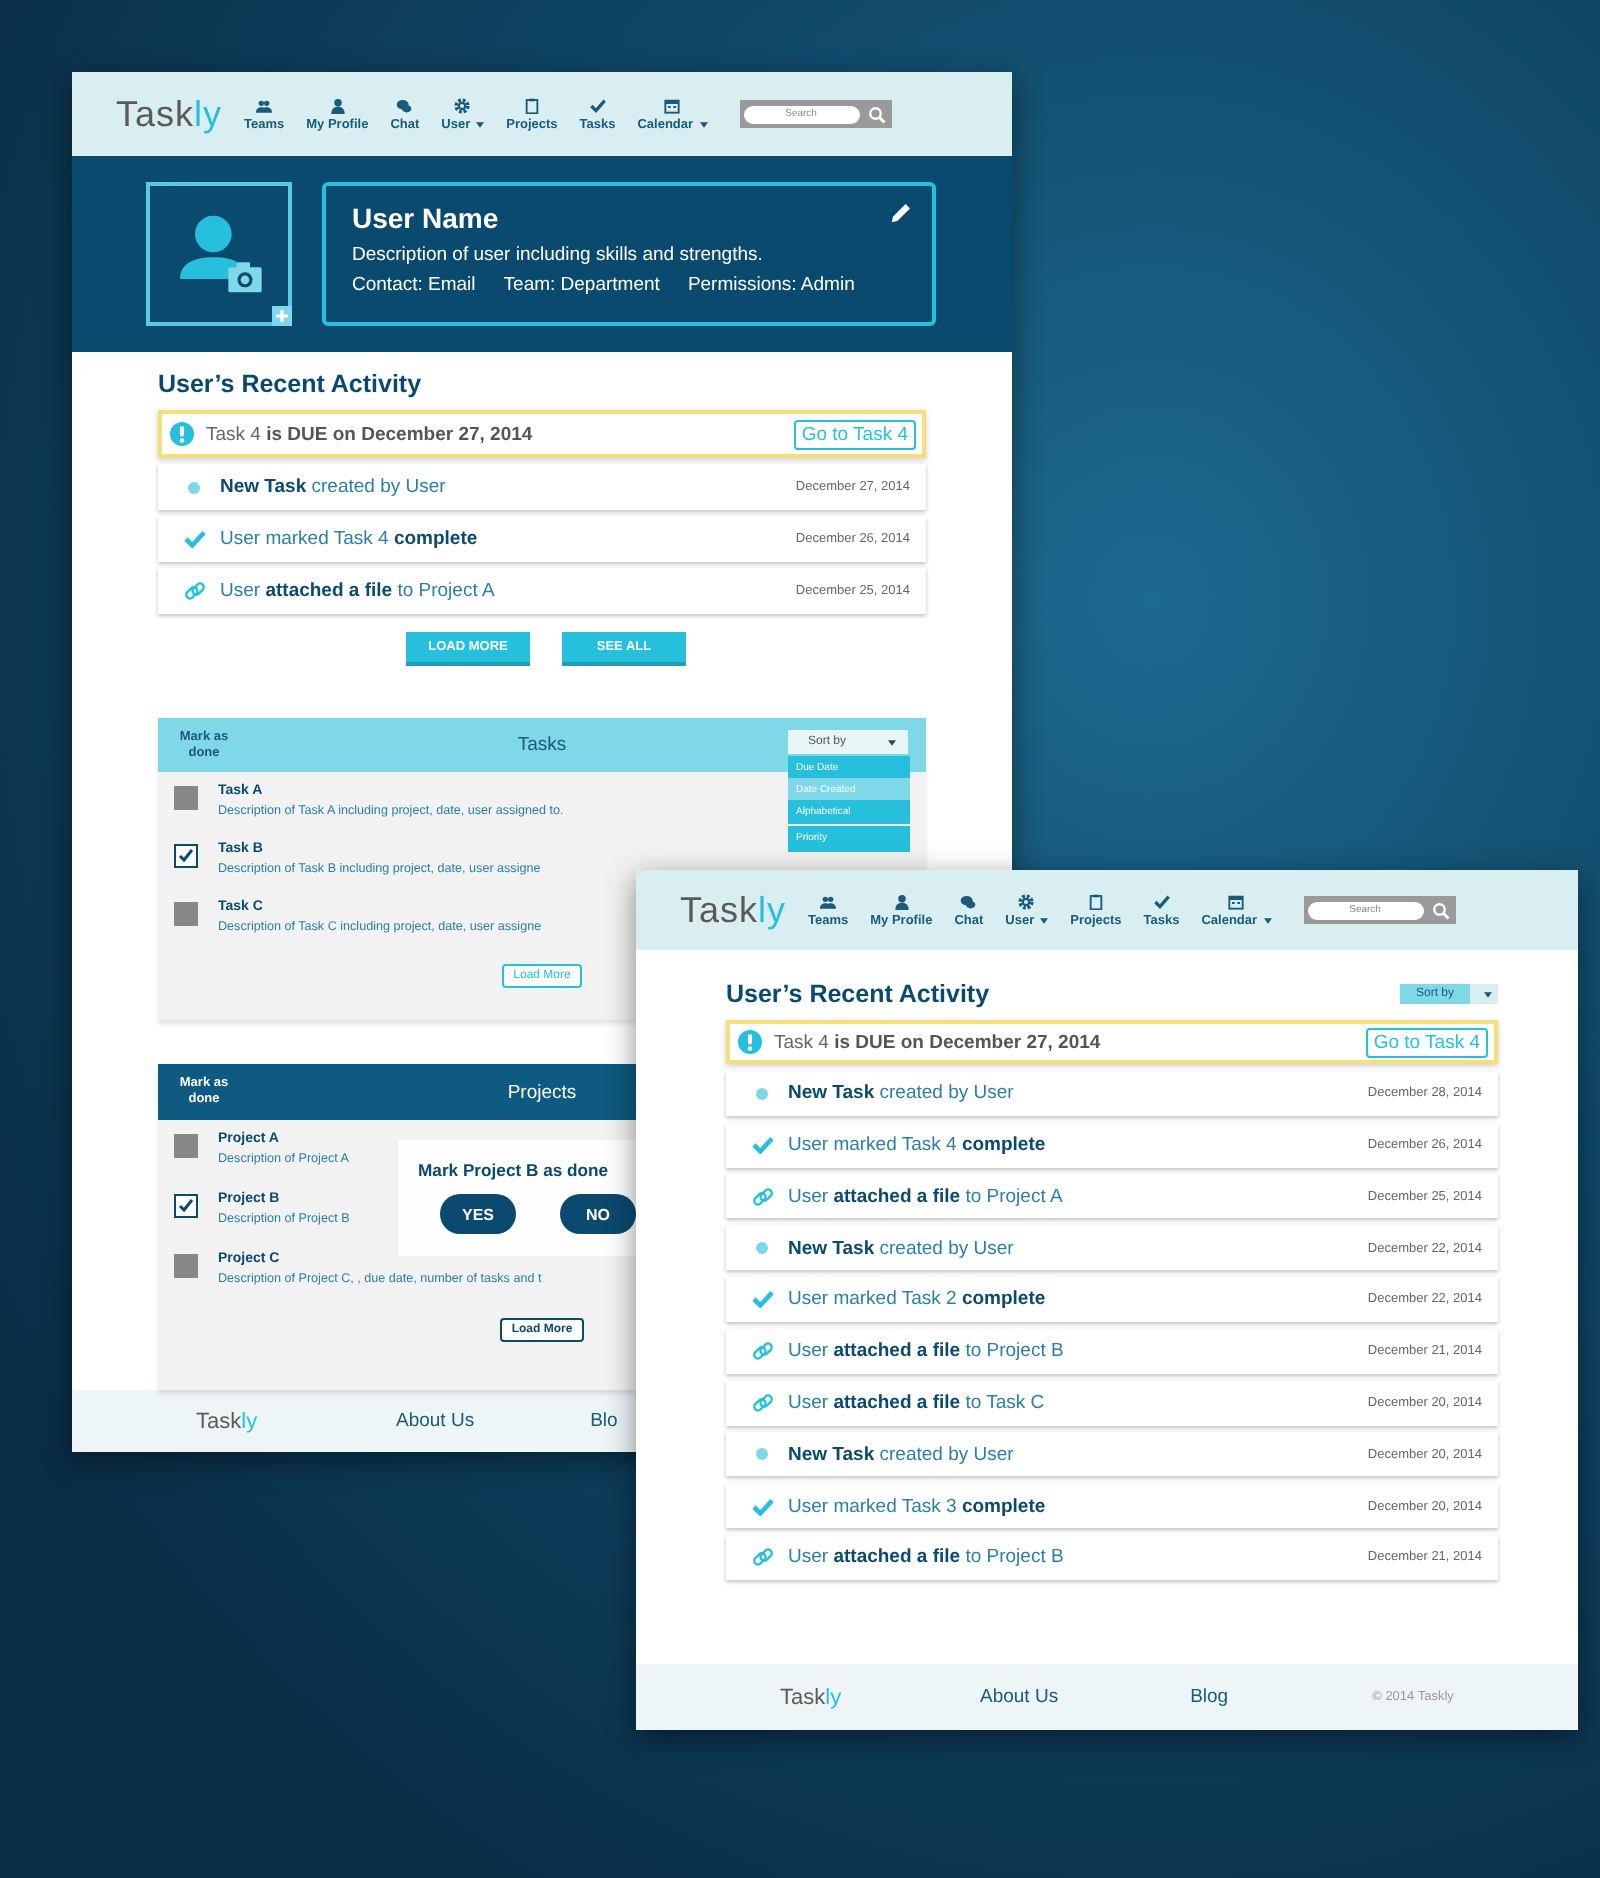  I want to click on panel-title: Tasks, so click(542, 745).